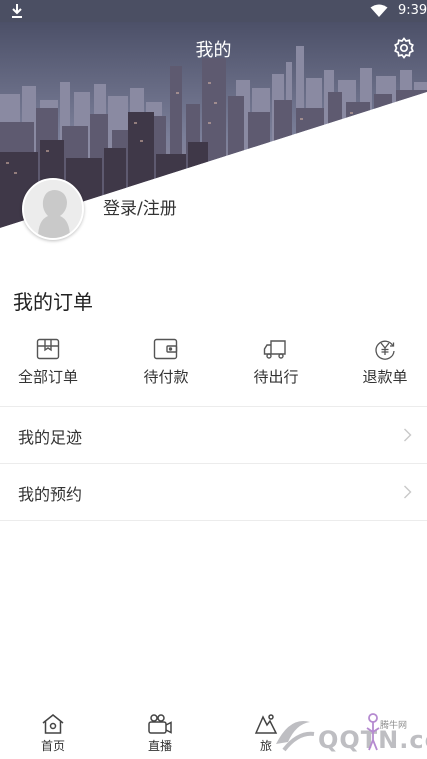  I want to click on wallet-icon, so click(165, 349).